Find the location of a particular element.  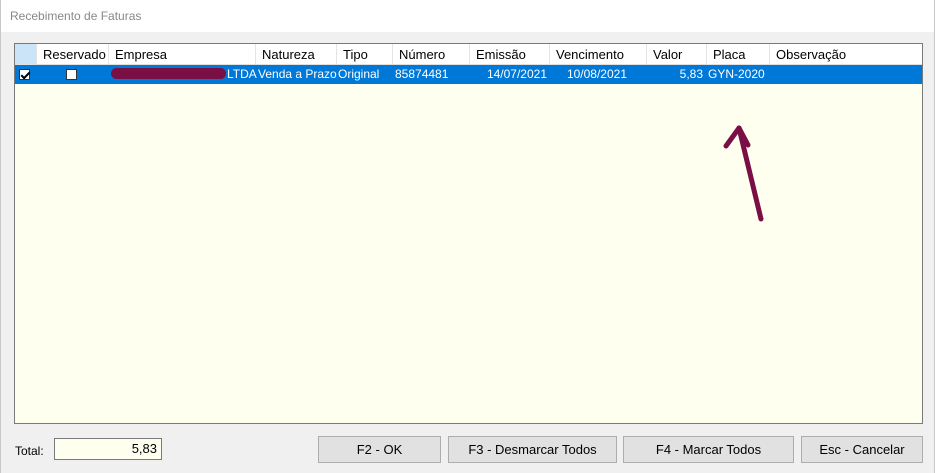

tipo-cell: Original is located at coordinates (359, 74).